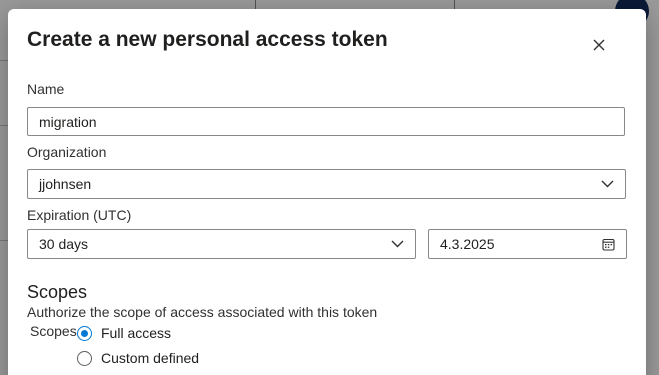  I want to click on organization-label: Organization, so click(67, 152).